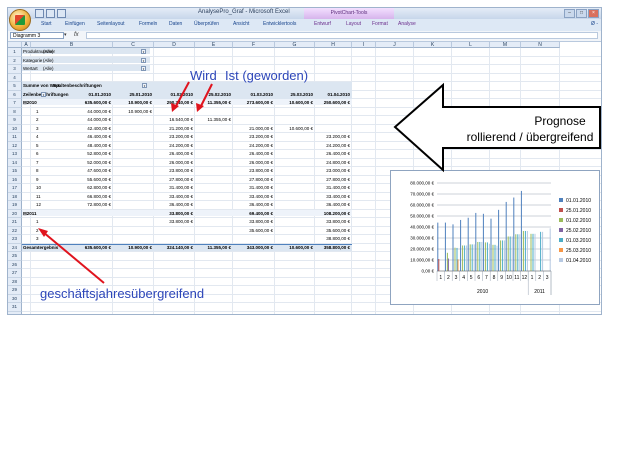 The image size is (625, 468). Describe the element at coordinates (380, 24) in the screenshot. I see `tab-format: Format` at that location.